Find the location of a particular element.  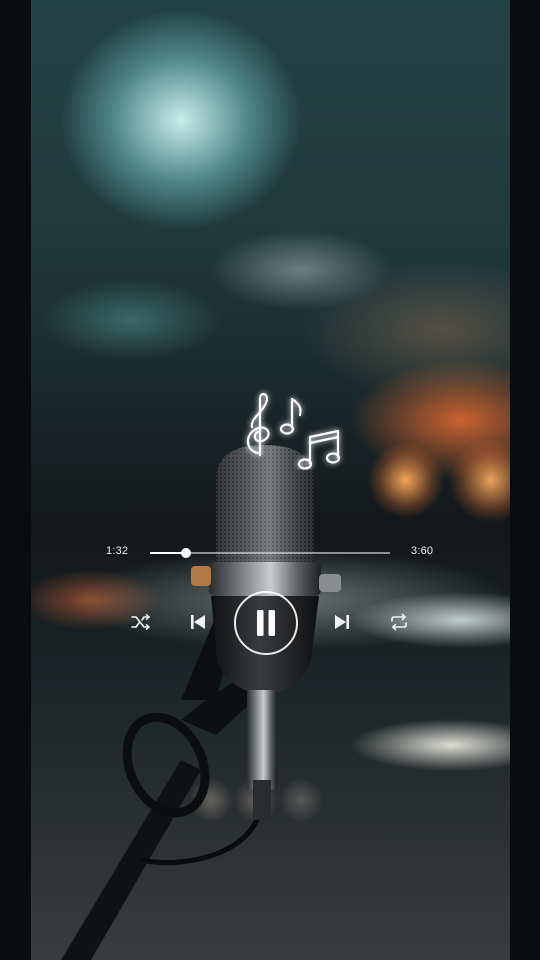

repeat-icon is located at coordinates (399, 622).